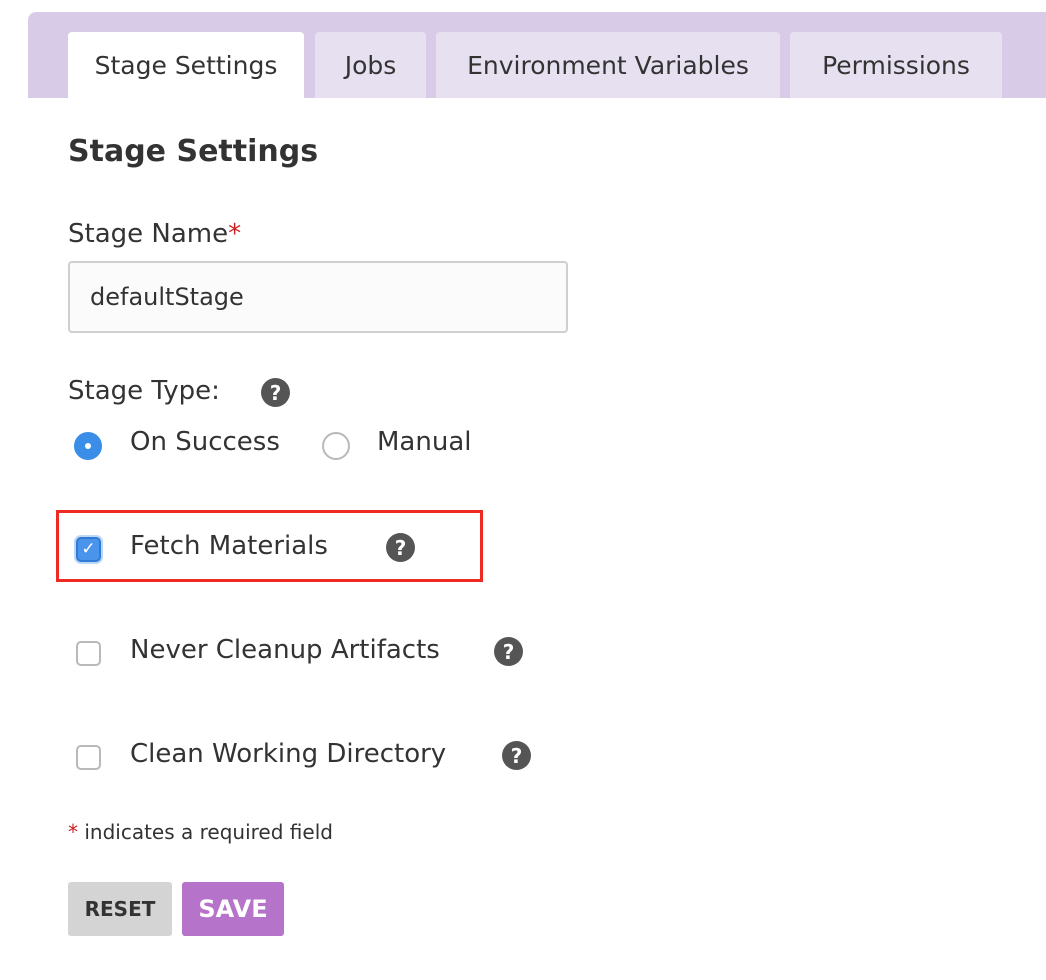 Image resolution: width=1046 pixels, height=980 pixels. I want to click on never-cleanup-artifacts-checkbox, so click(88, 653).